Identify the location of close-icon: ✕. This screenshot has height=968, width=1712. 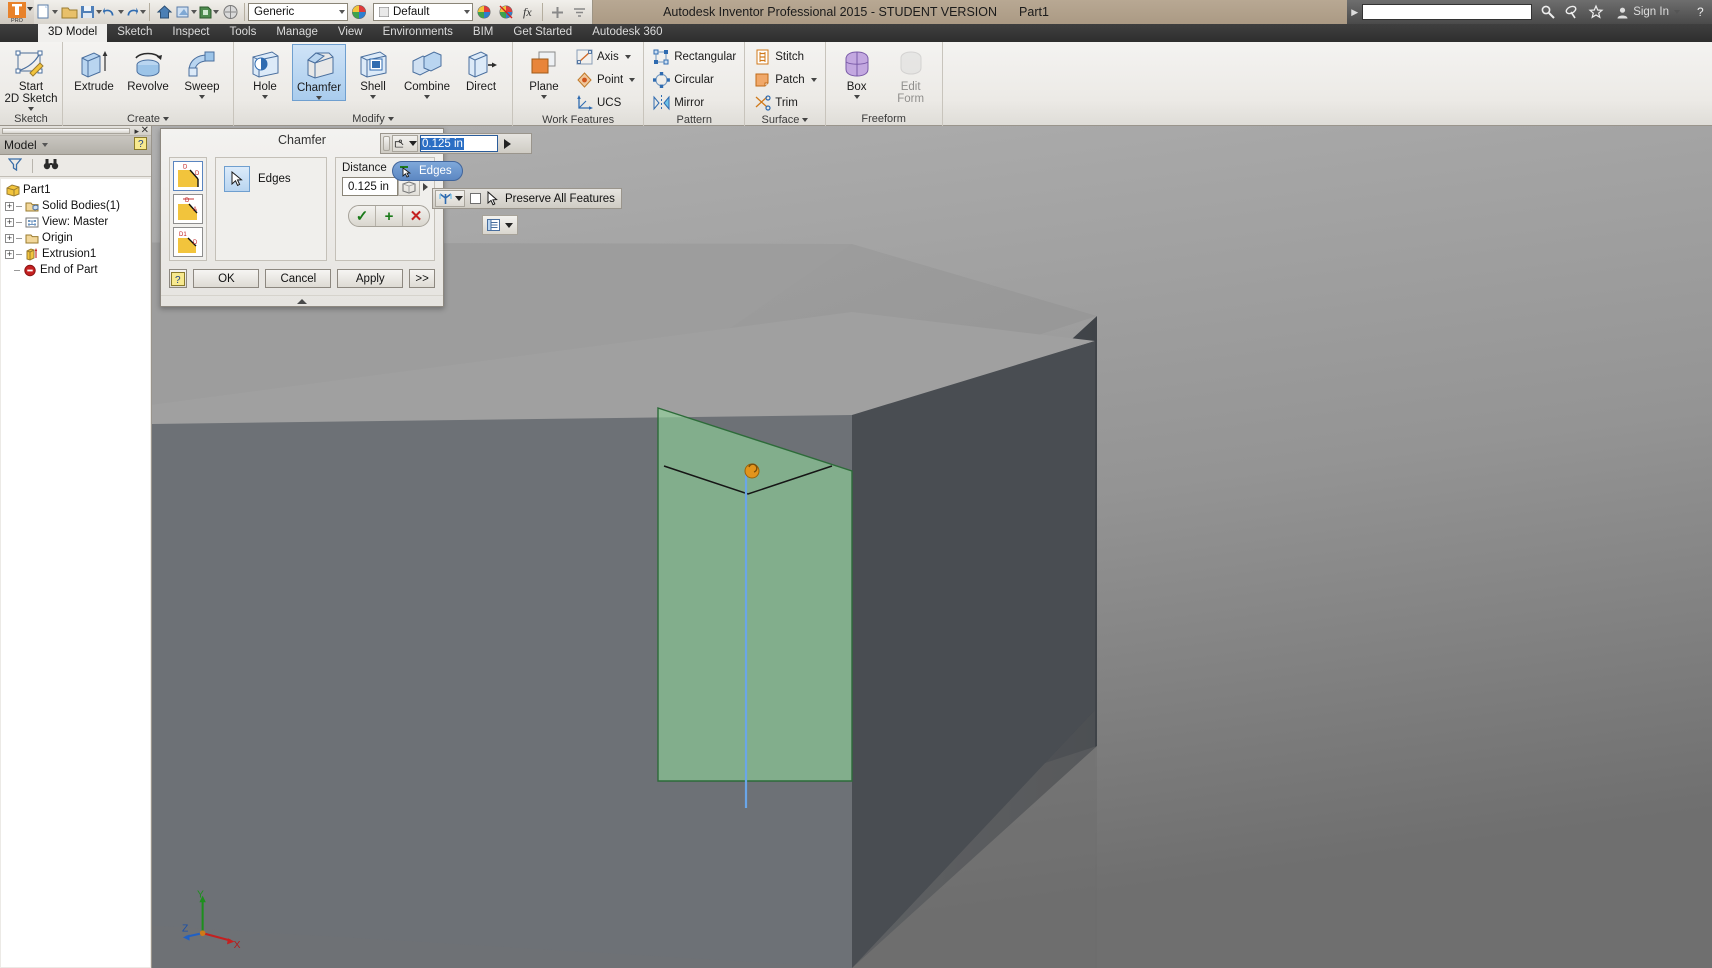
(145, 131).